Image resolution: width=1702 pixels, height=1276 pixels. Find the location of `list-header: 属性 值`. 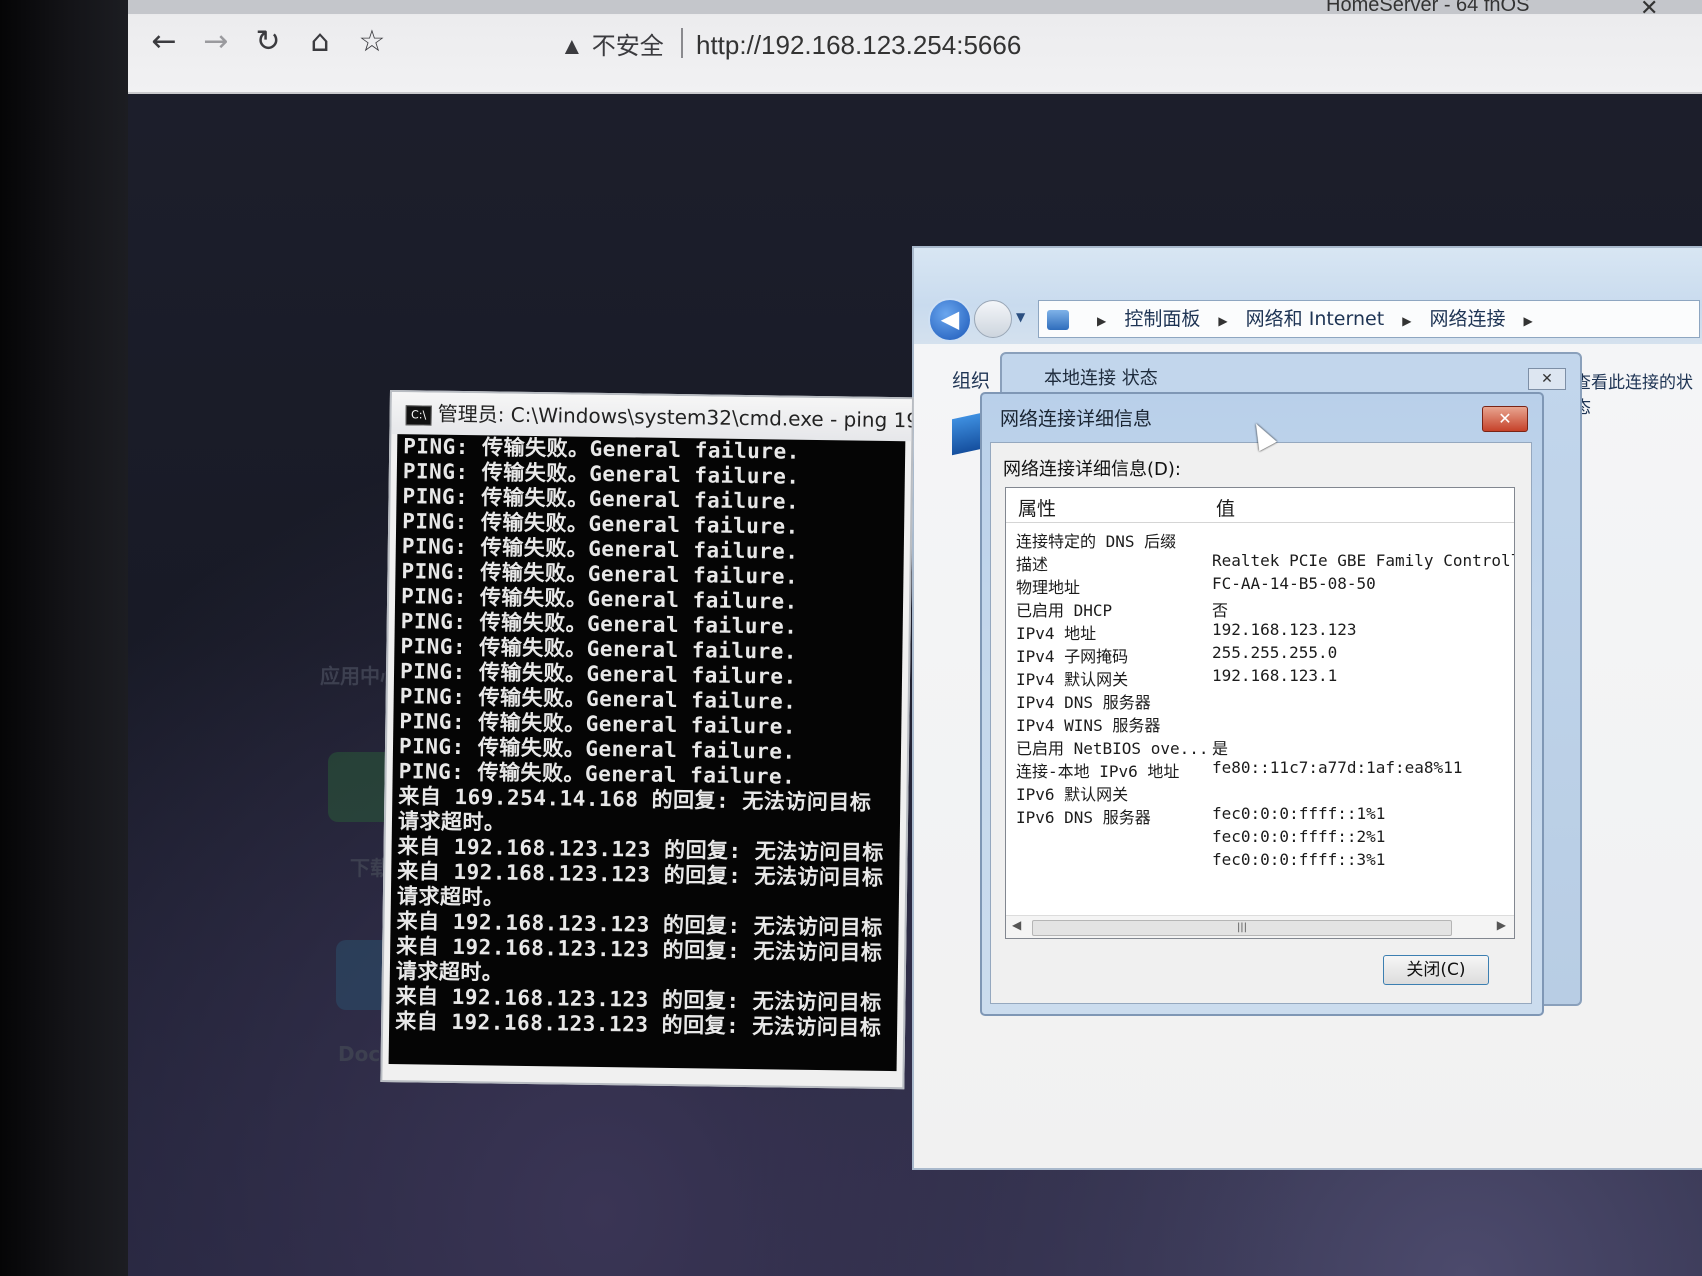

list-header: 属性 值 is located at coordinates (1260, 505).